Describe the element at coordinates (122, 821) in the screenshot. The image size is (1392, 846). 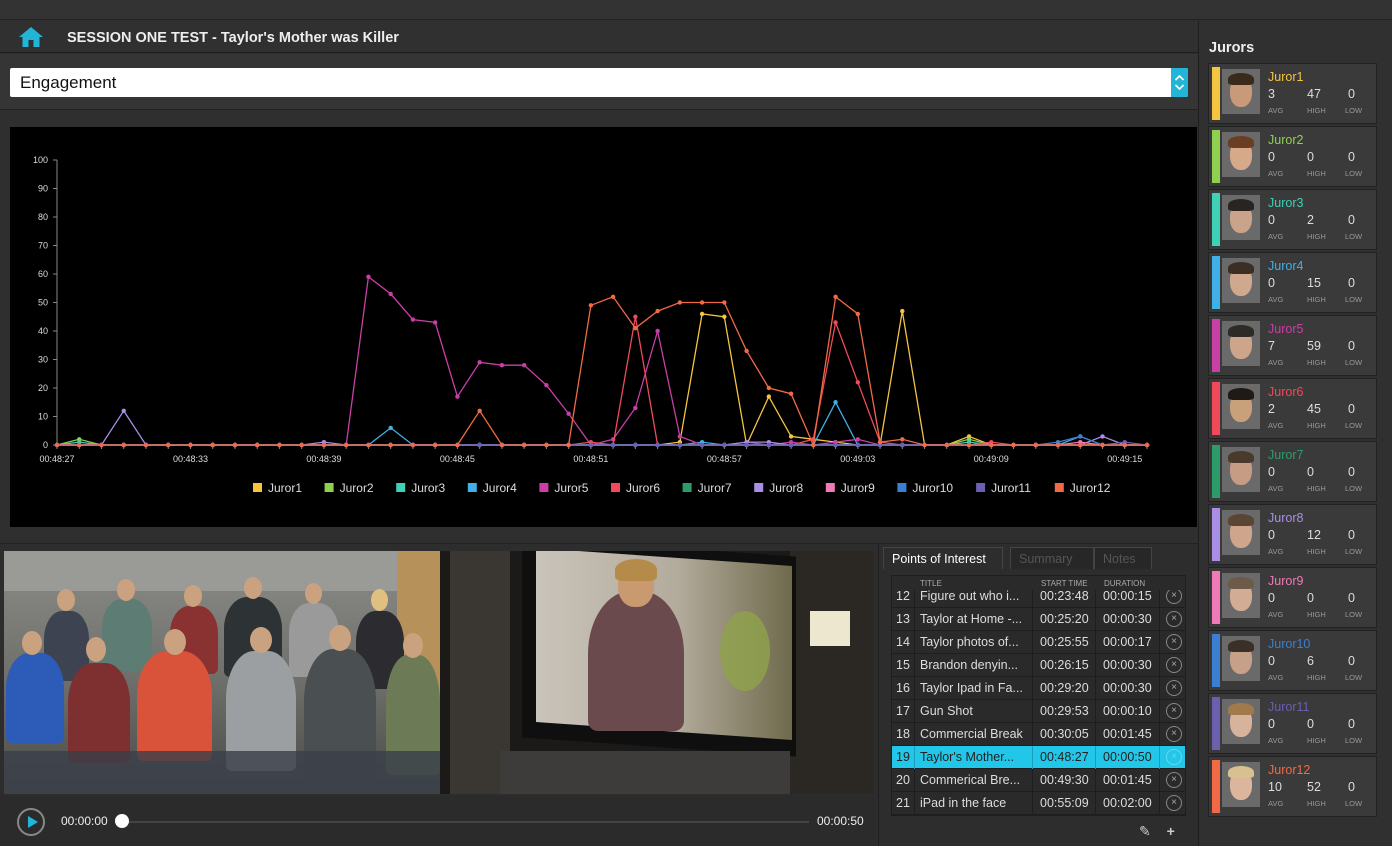
I see `seek-handle` at that location.